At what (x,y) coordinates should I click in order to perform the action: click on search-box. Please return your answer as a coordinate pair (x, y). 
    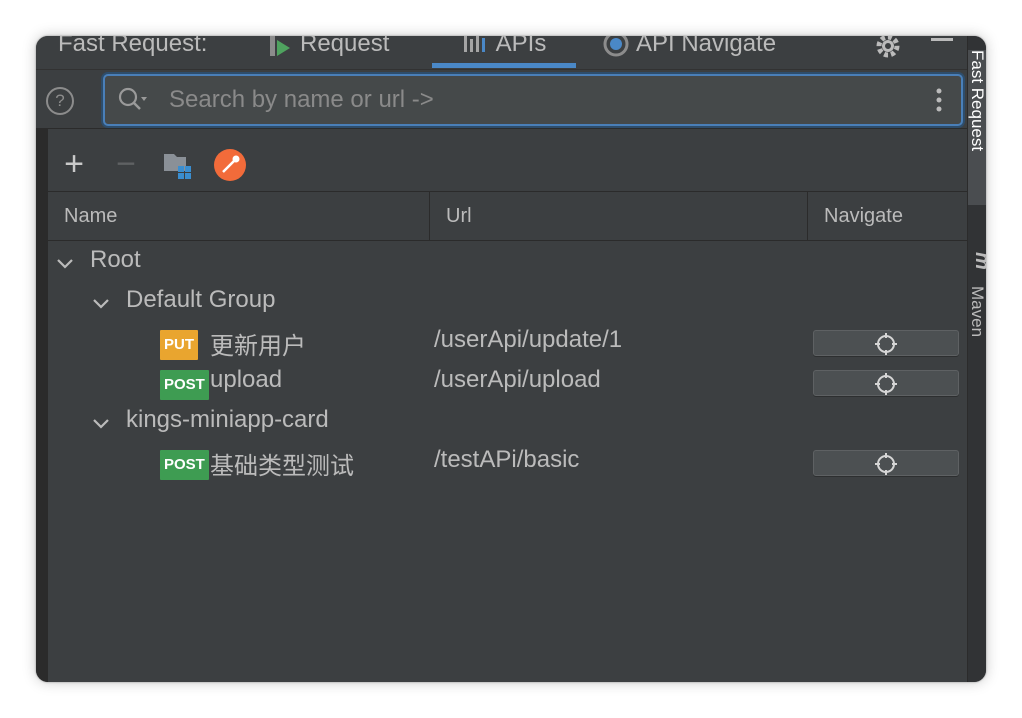
    Looking at the image, I should click on (533, 100).